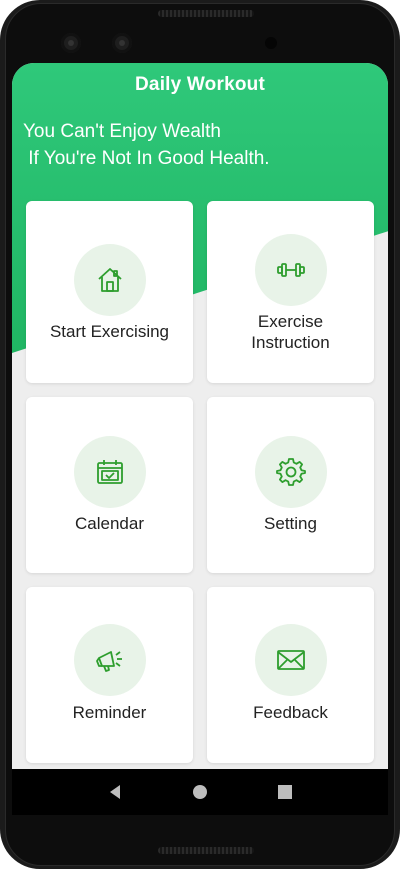 Image resolution: width=400 pixels, height=869 pixels. I want to click on gear-icon, so click(291, 472).